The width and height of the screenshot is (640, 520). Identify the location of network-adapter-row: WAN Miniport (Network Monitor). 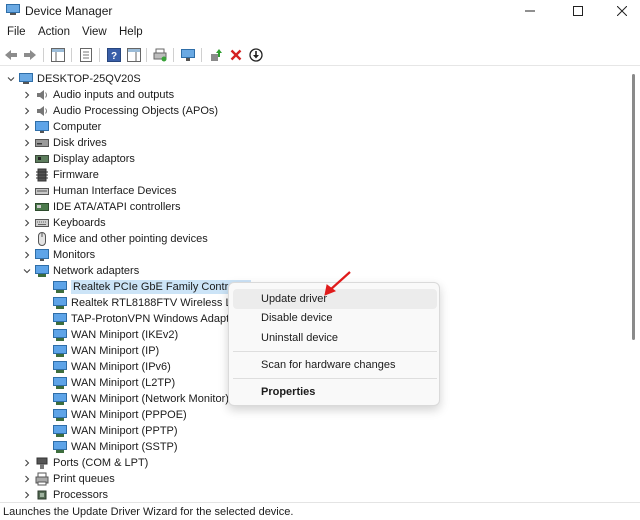
(141, 399).